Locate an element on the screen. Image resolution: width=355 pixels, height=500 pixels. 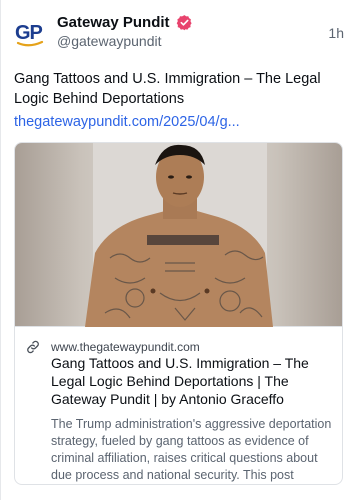
avatar-initials: GP is located at coordinates (29, 33).